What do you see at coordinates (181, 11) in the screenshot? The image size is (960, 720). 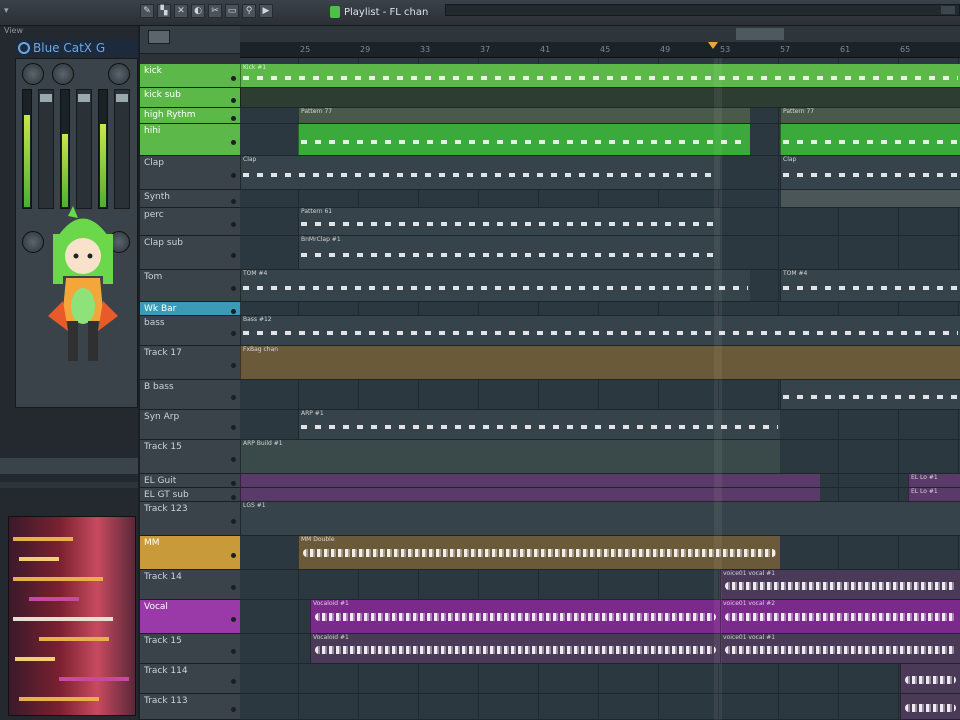 I see `delete-icon: ✕` at bounding box center [181, 11].